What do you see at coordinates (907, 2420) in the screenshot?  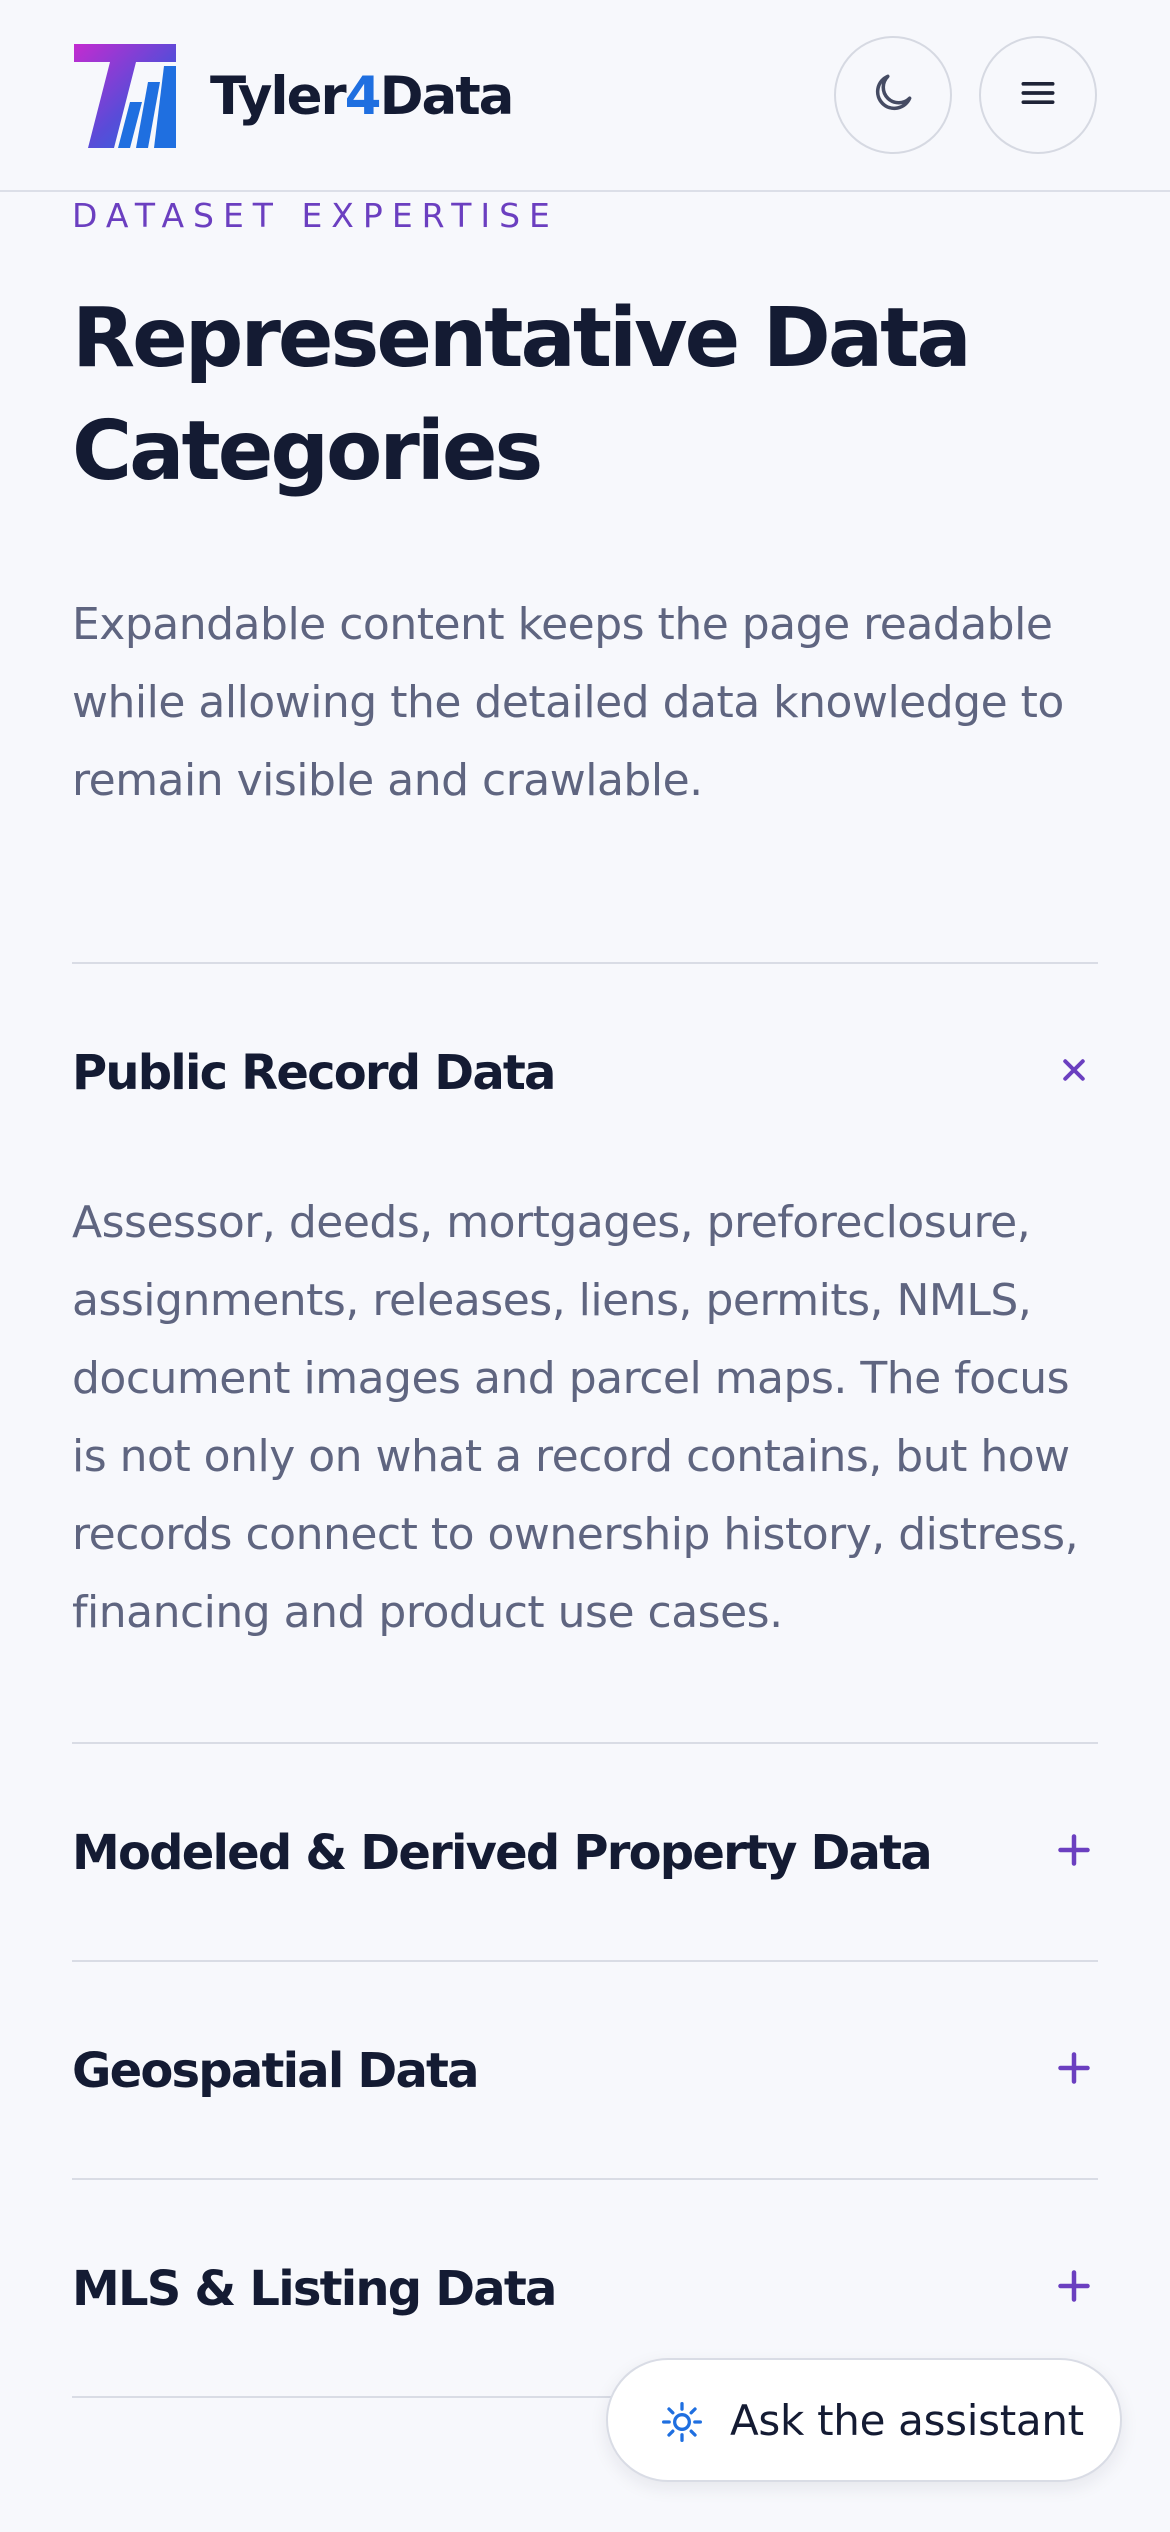 I see `assistant-label: Ask the assistant` at bounding box center [907, 2420].